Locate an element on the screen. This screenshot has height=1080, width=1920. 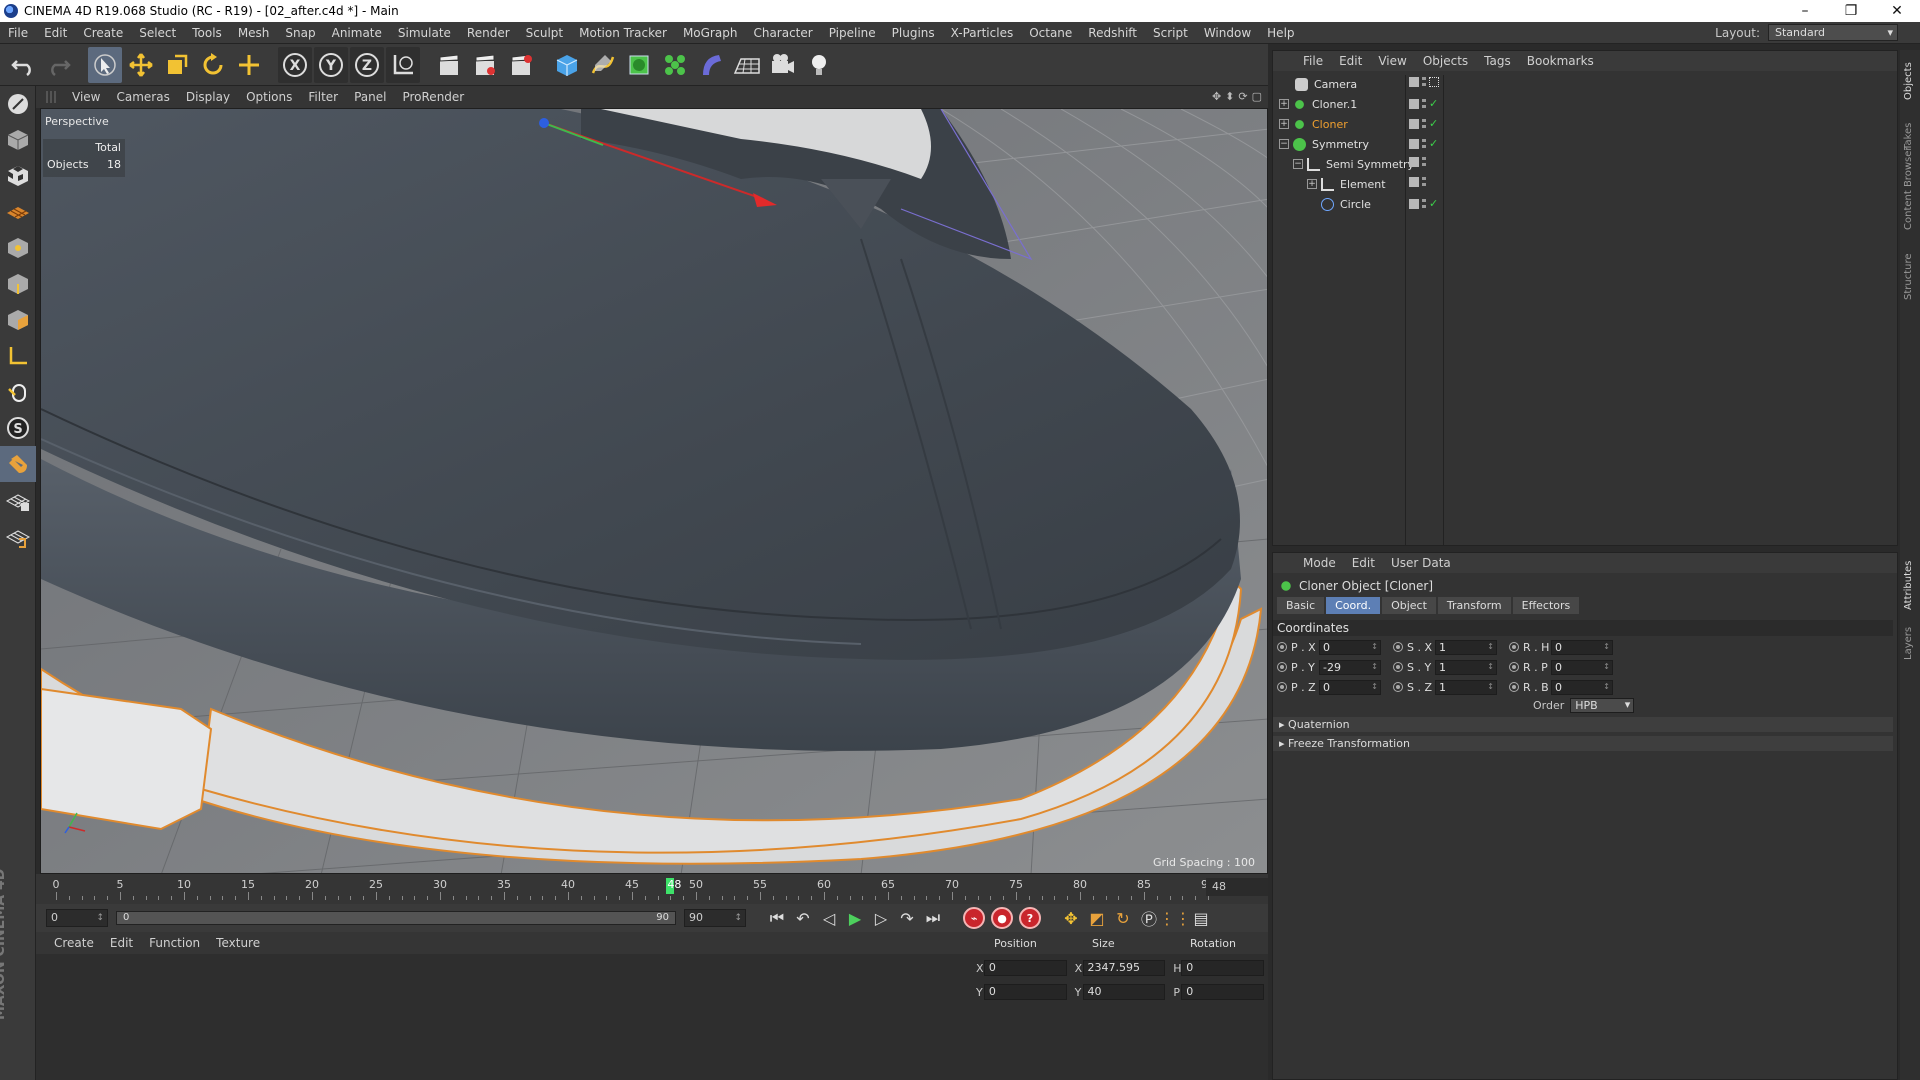
y-axis-lock-button: Y is located at coordinates (331, 64).